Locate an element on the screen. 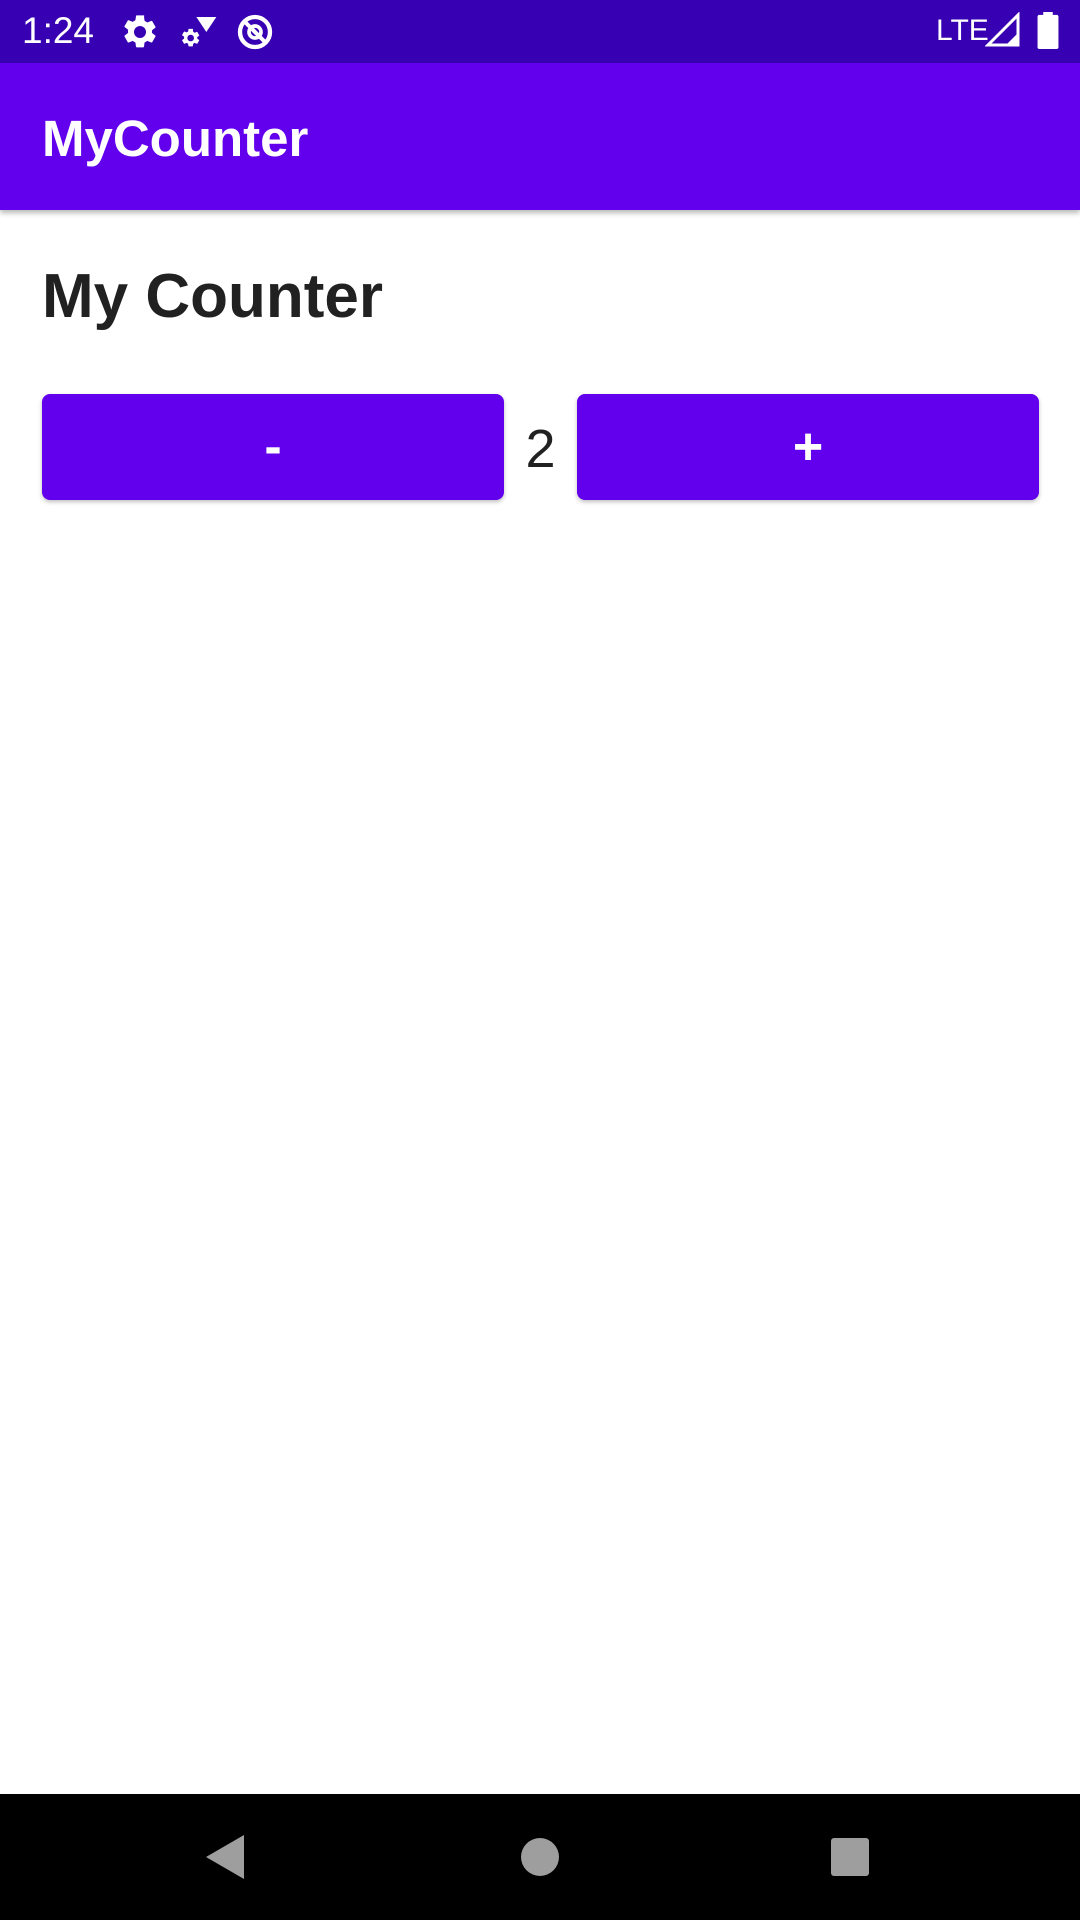 The image size is (1080, 1920). app-title: MyCounter is located at coordinates (175, 138).